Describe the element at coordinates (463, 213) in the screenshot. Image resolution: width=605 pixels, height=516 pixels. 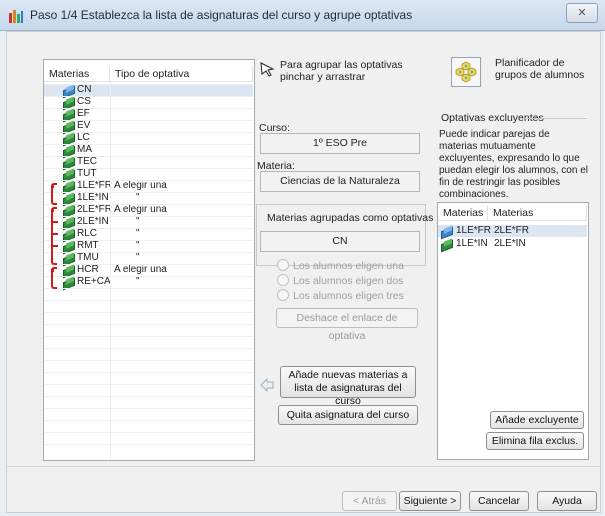
I see `exclusive-header-a: Materias` at that location.